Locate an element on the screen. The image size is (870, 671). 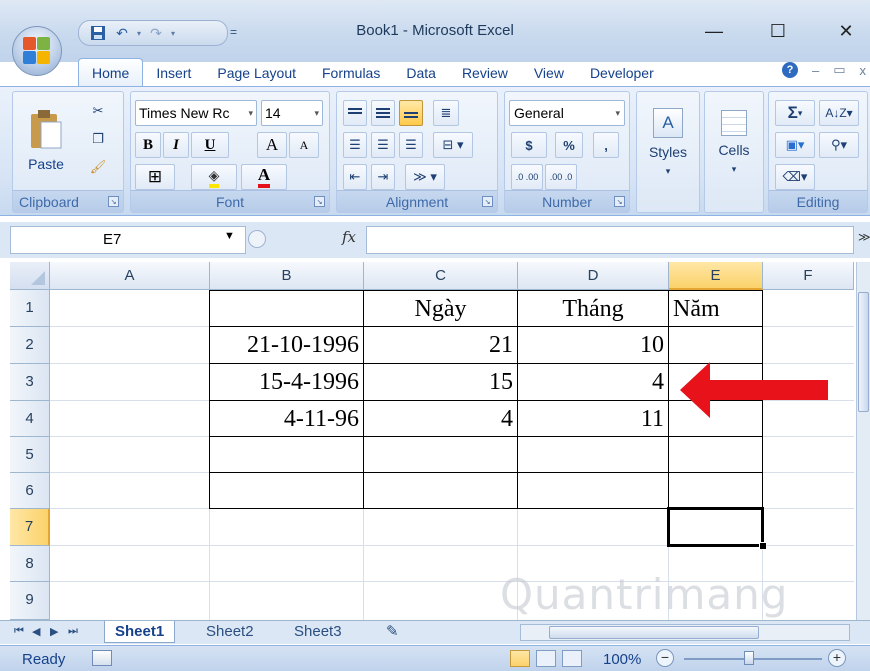
vertical-scrollbar is located at coordinates (863, 441).